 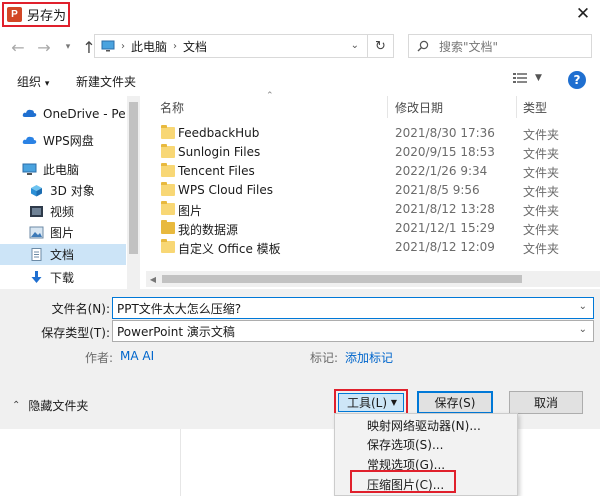 What do you see at coordinates (373, 133) in the screenshot?
I see `file-row: FeedbackHub 2021/8/30 17:36 文件夹` at bounding box center [373, 133].